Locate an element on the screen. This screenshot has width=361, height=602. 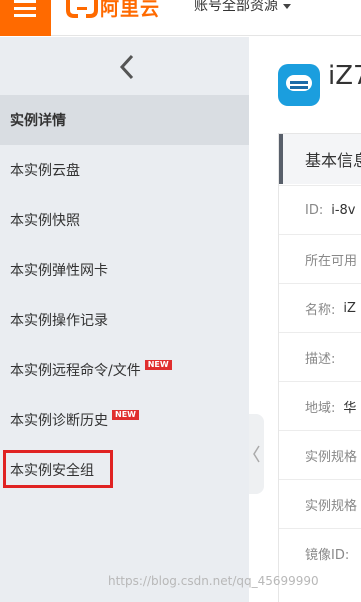
sidebar-back-button is located at coordinates (124, 66).